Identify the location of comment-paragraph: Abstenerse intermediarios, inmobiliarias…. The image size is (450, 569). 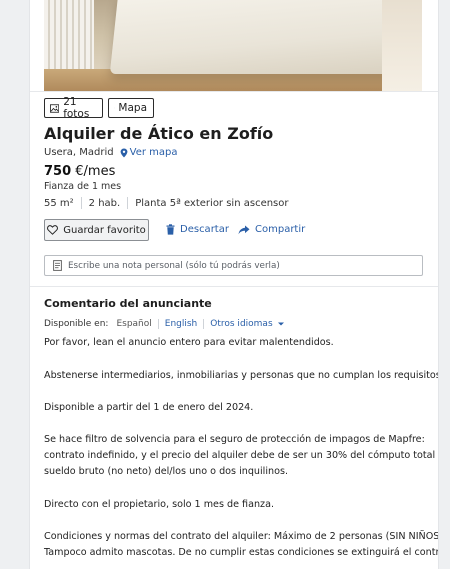
(241, 376).